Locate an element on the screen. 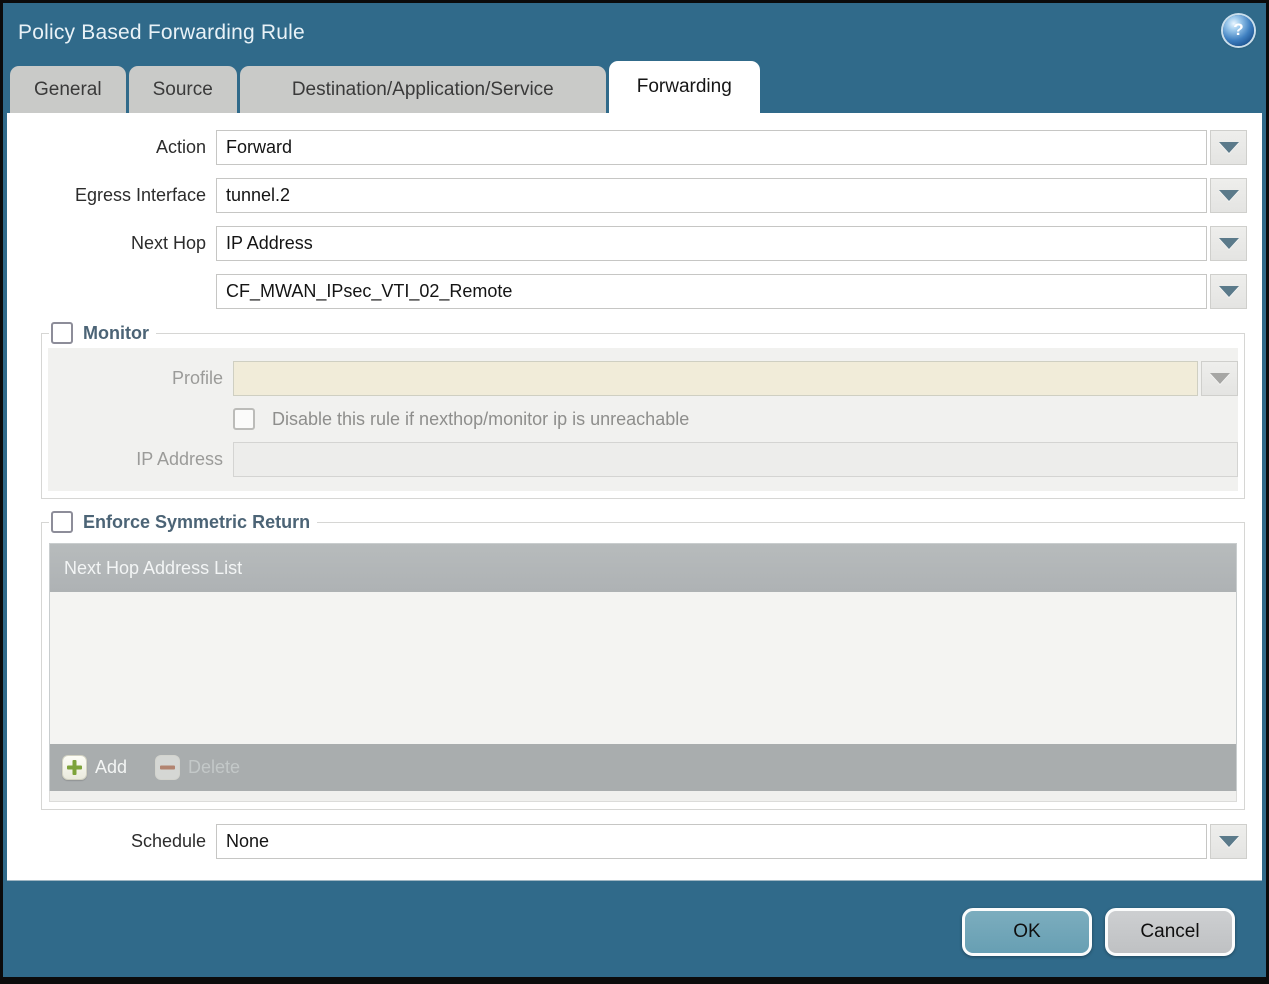  monitor-ip-address-row: IP Address is located at coordinates (643, 459).